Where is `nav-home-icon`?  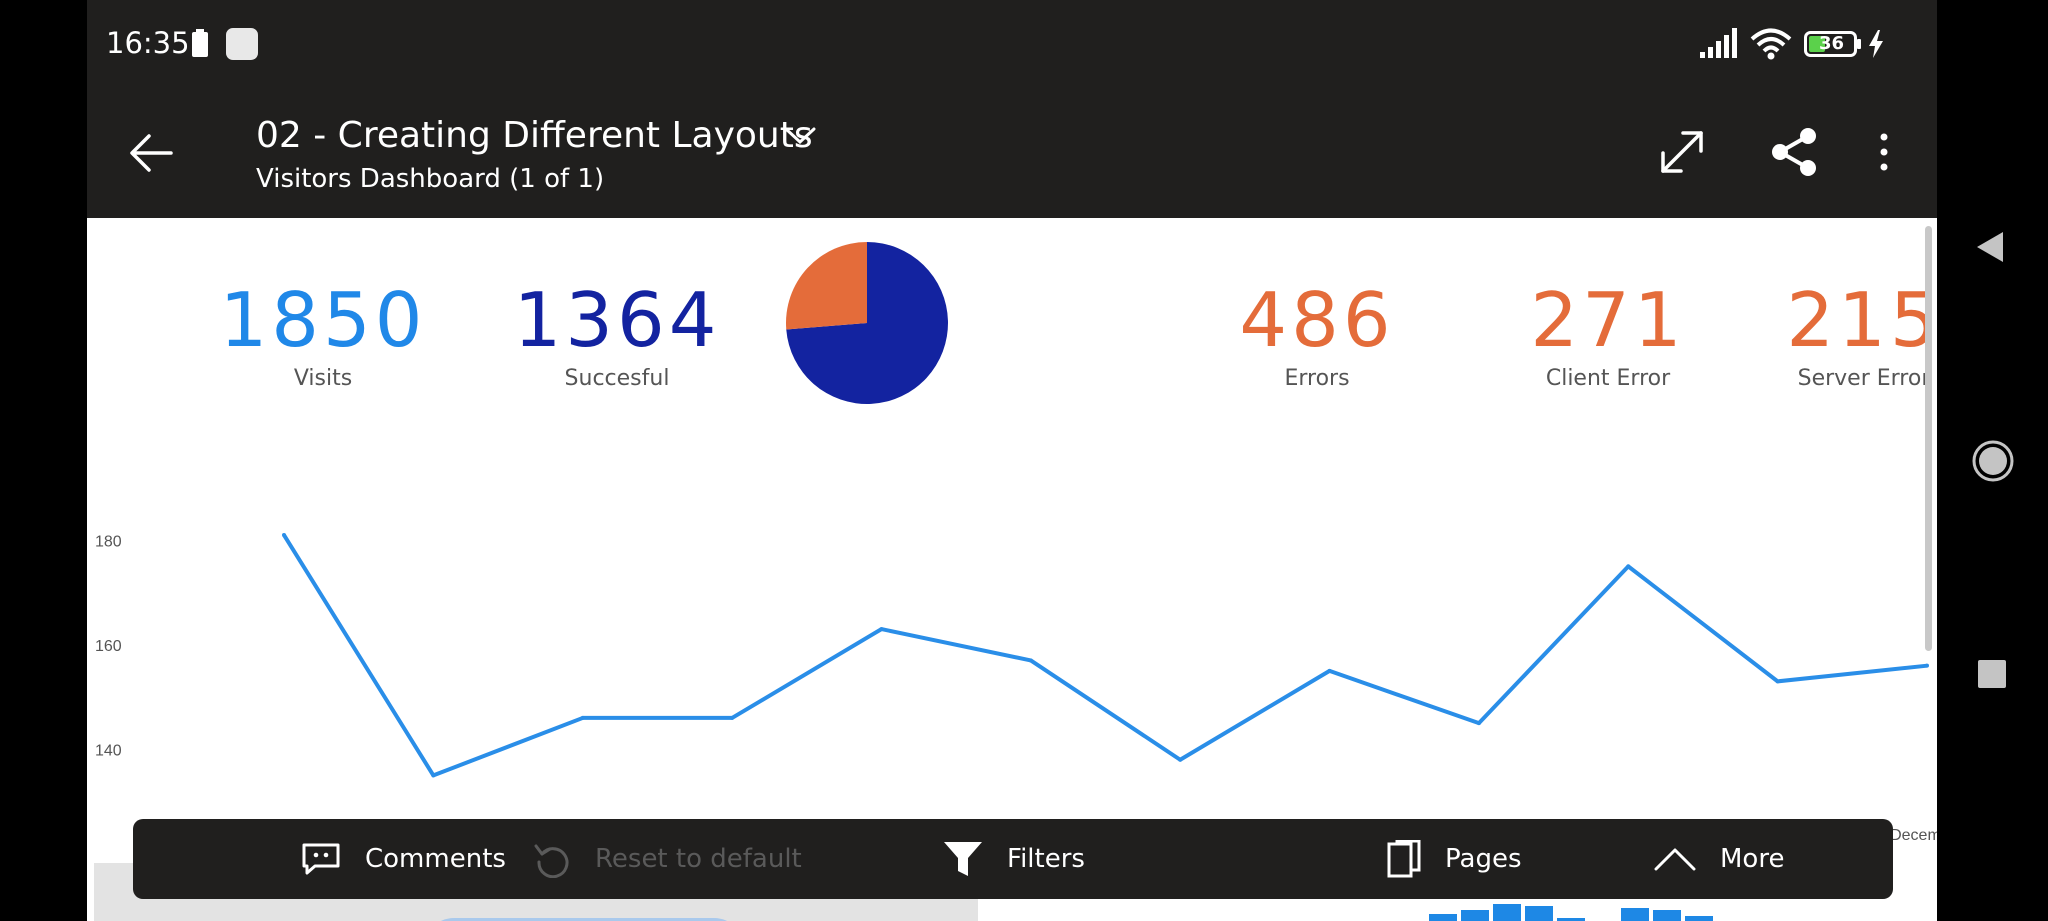
nav-home-icon is located at coordinates (1993, 461).